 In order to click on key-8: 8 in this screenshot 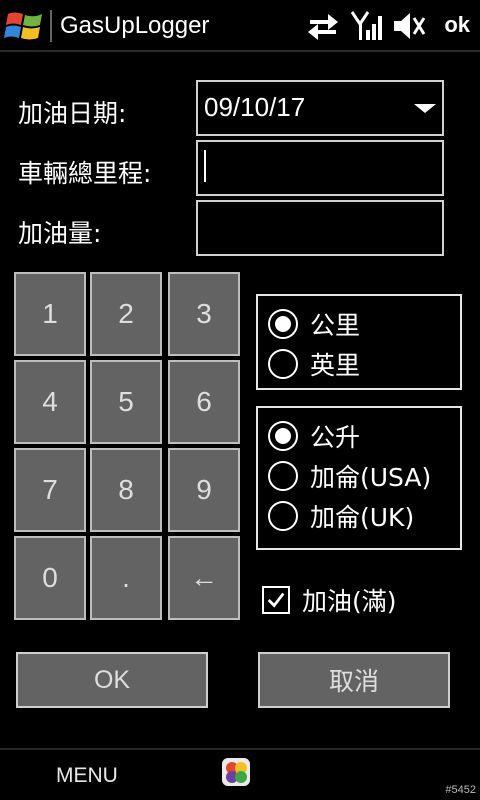, I will do `click(126, 490)`.